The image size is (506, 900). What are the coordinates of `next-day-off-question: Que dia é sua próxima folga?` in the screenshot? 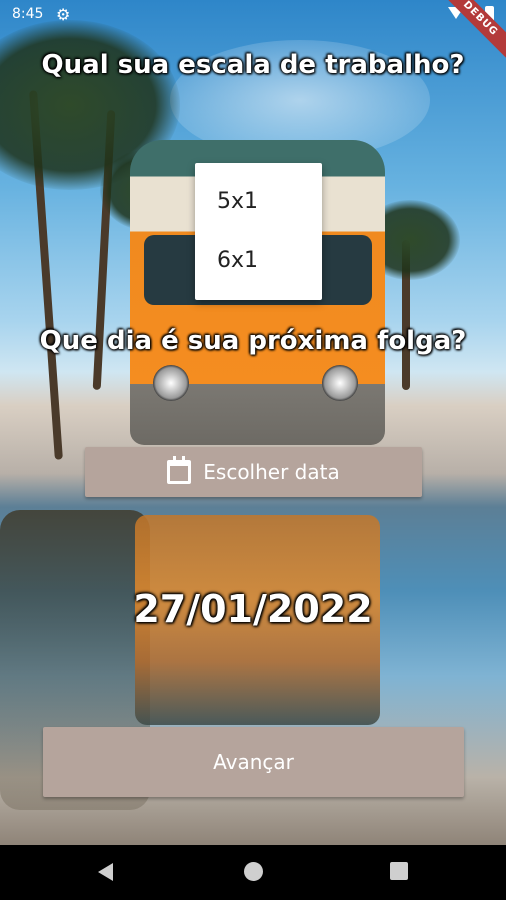 It's located at (253, 341).